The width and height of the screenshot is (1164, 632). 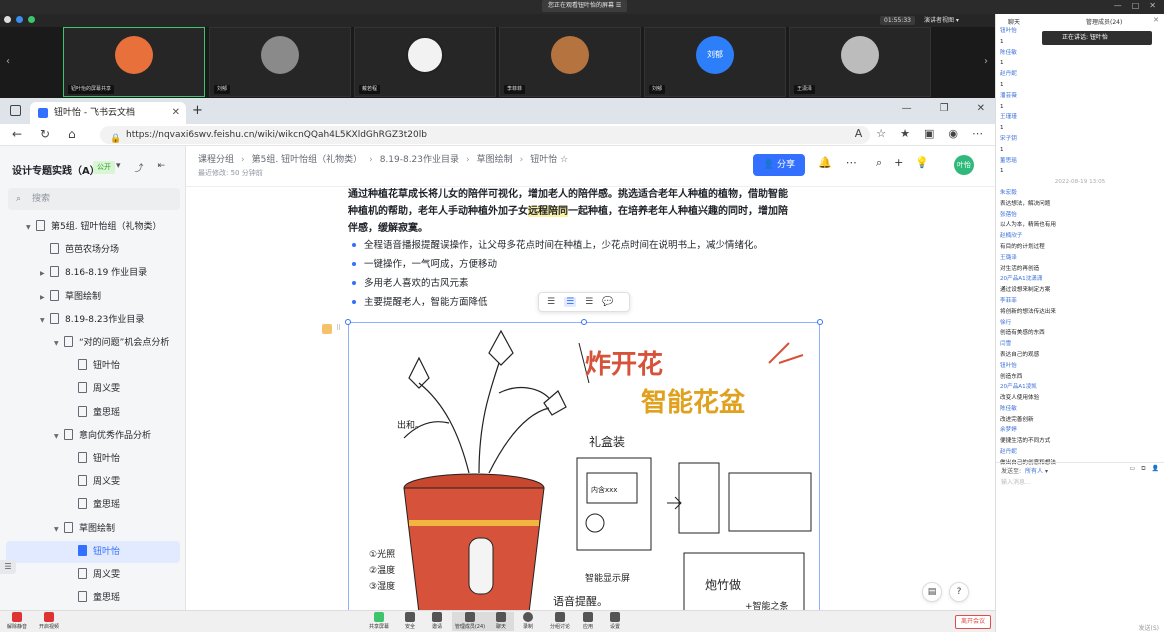 What do you see at coordinates (1080, 236) in the screenshot?
I see `chat-message-name: 赵楠欣子` at bounding box center [1080, 236].